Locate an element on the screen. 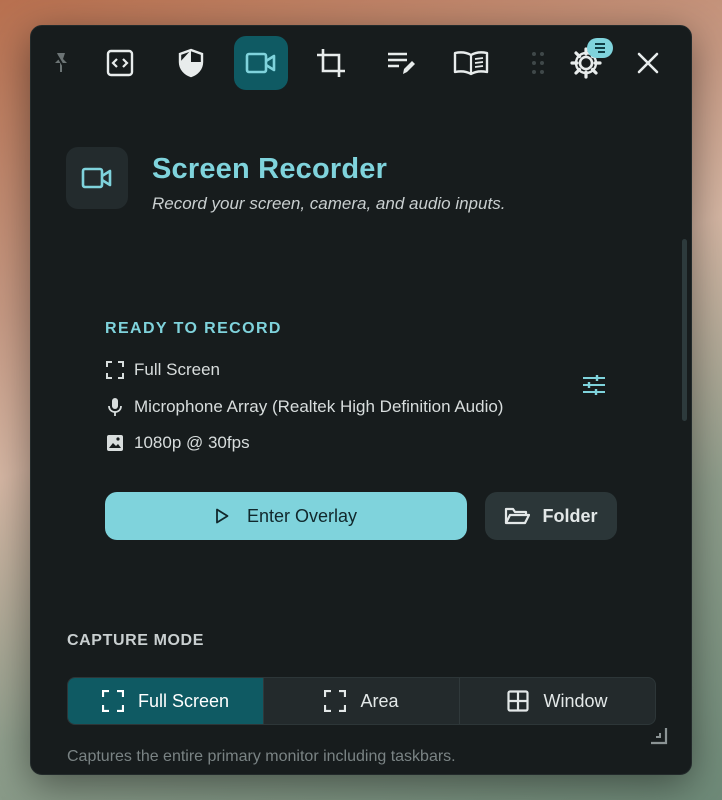 Image resolution: width=722 pixels, height=800 pixels. capture-mode-area: Area is located at coordinates (362, 701).